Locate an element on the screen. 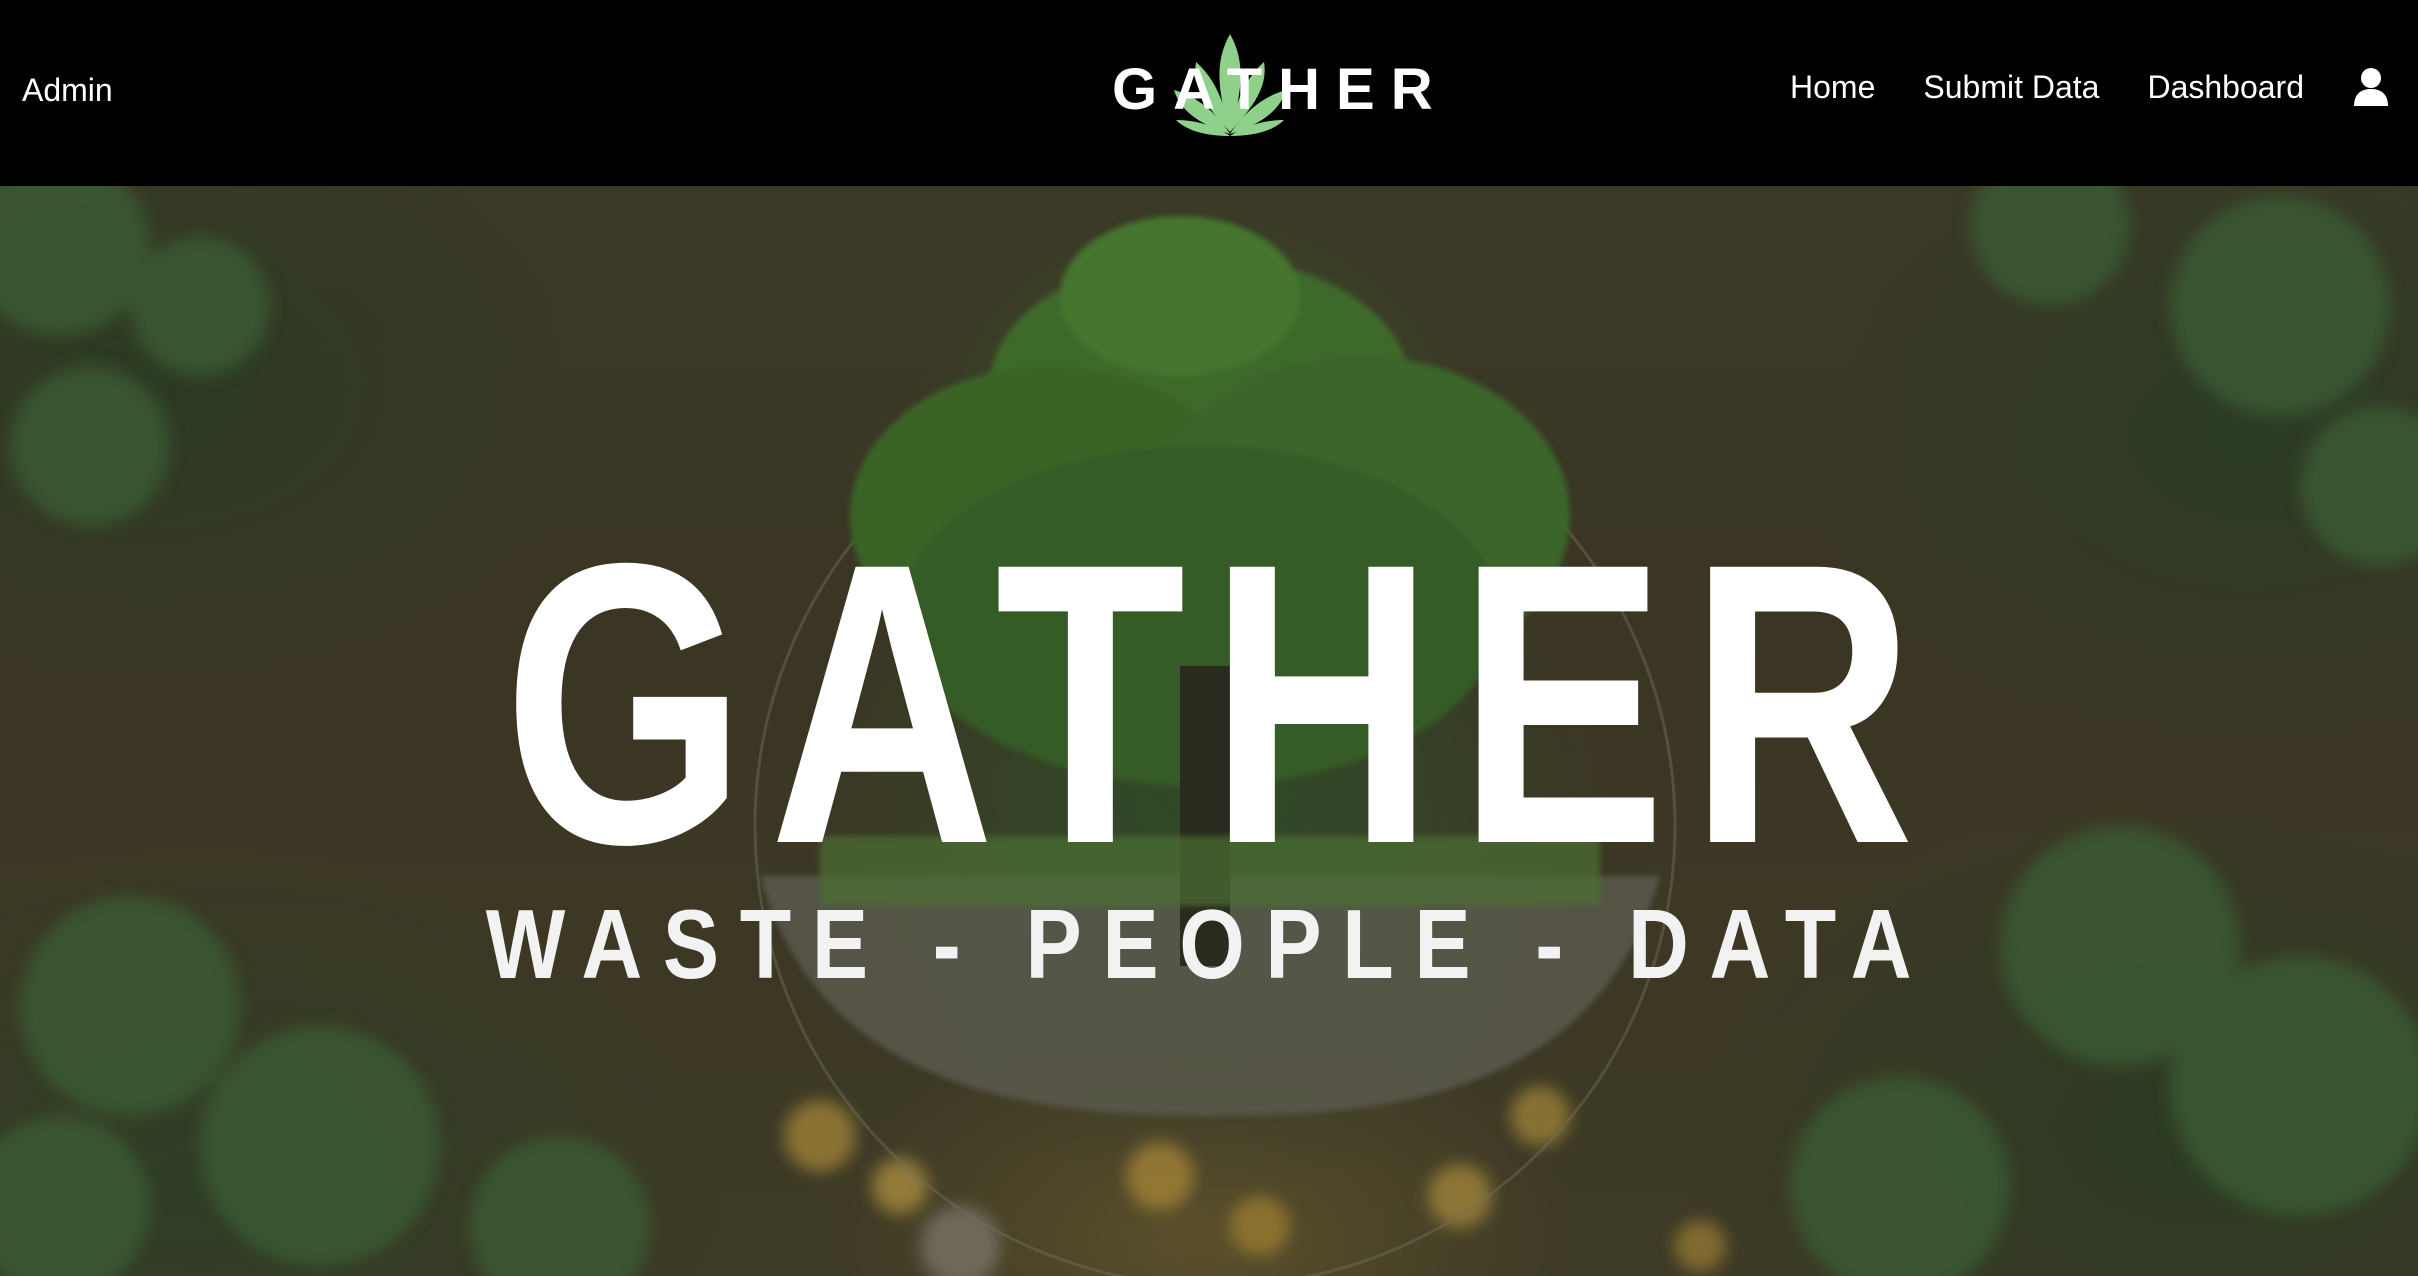 The image size is (2418, 1276). nav-dashboard-link: Dashboard is located at coordinates (2225, 87).